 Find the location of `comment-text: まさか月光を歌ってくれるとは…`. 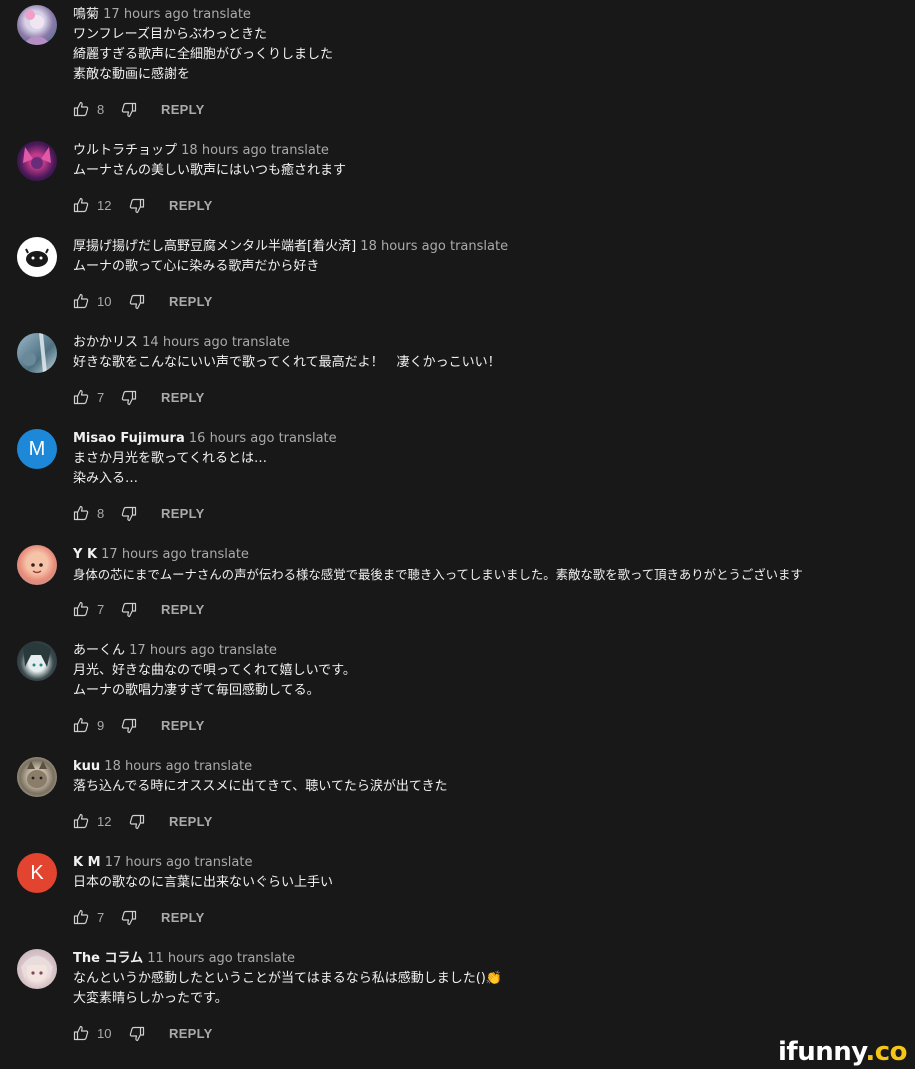

comment-text: まさか月光を歌ってくれるとは… is located at coordinates (170, 458).